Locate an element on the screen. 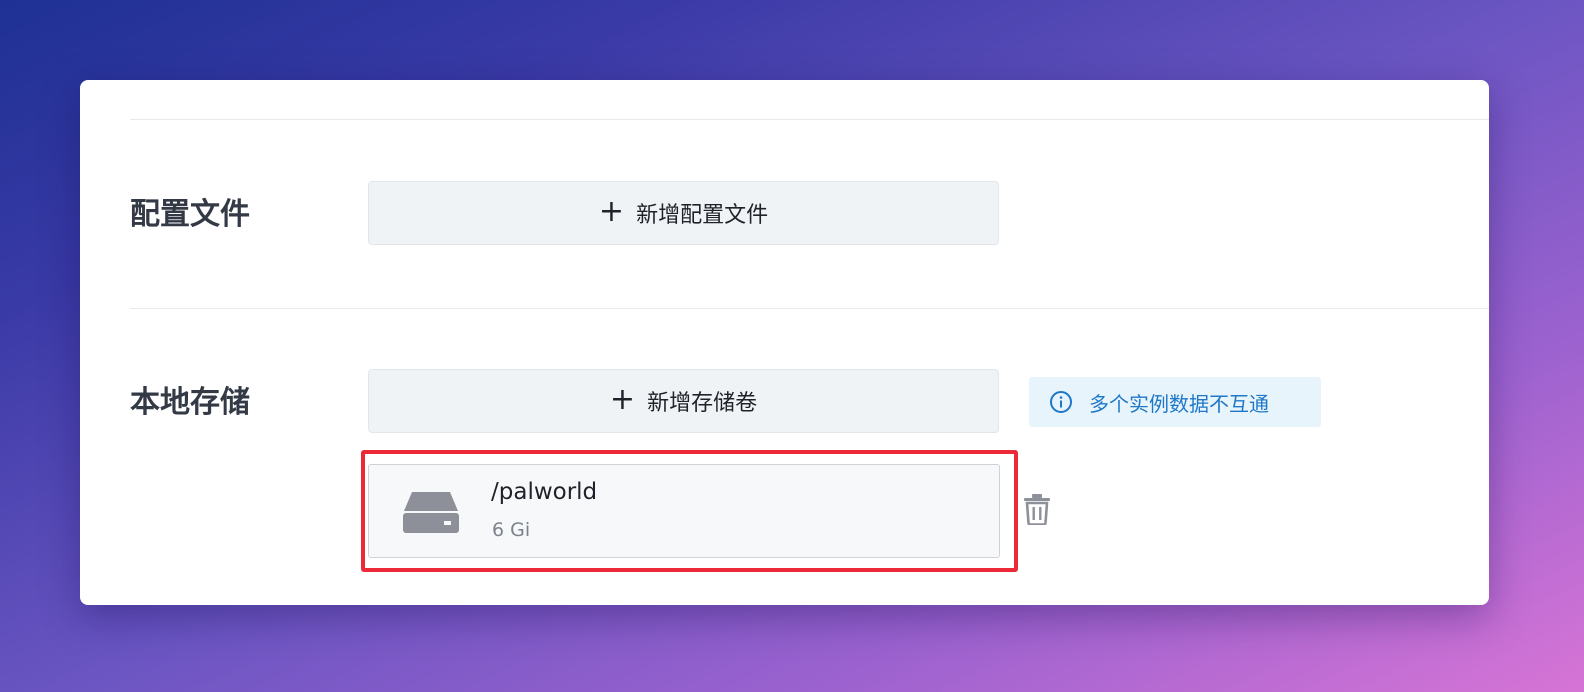 The height and width of the screenshot is (692, 1584). storage-section-label: 本地存储 is located at coordinates (190, 402).